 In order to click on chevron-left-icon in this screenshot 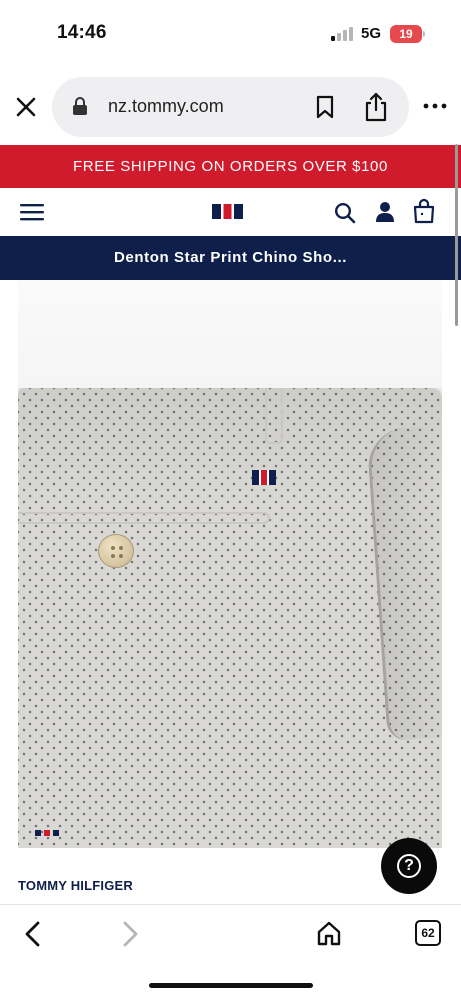, I will do `click(32, 934)`.